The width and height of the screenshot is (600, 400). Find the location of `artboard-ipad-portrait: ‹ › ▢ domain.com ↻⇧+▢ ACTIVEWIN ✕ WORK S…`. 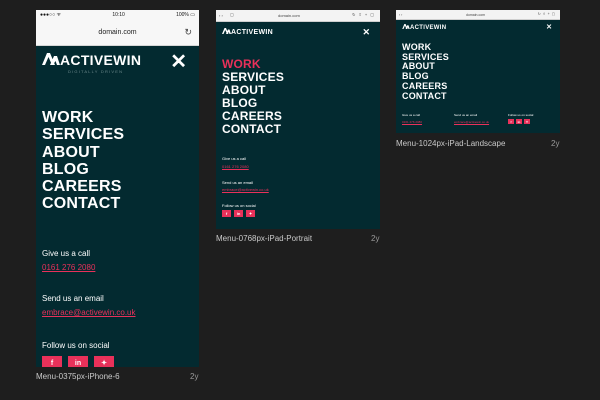

artboard-ipad-portrait: ‹ › ▢ domain.com ↻⇧+▢ ACTIVEWIN ✕ WORK S… is located at coordinates (298, 119).